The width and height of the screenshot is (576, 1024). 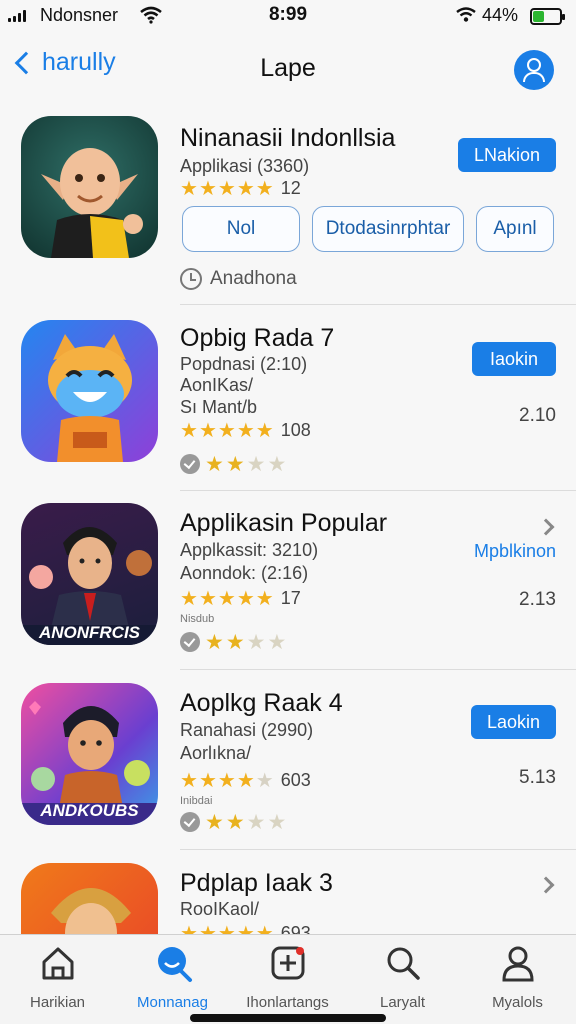 I want to click on app-subtitle: AonIKas/, so click(x=217, y=385).